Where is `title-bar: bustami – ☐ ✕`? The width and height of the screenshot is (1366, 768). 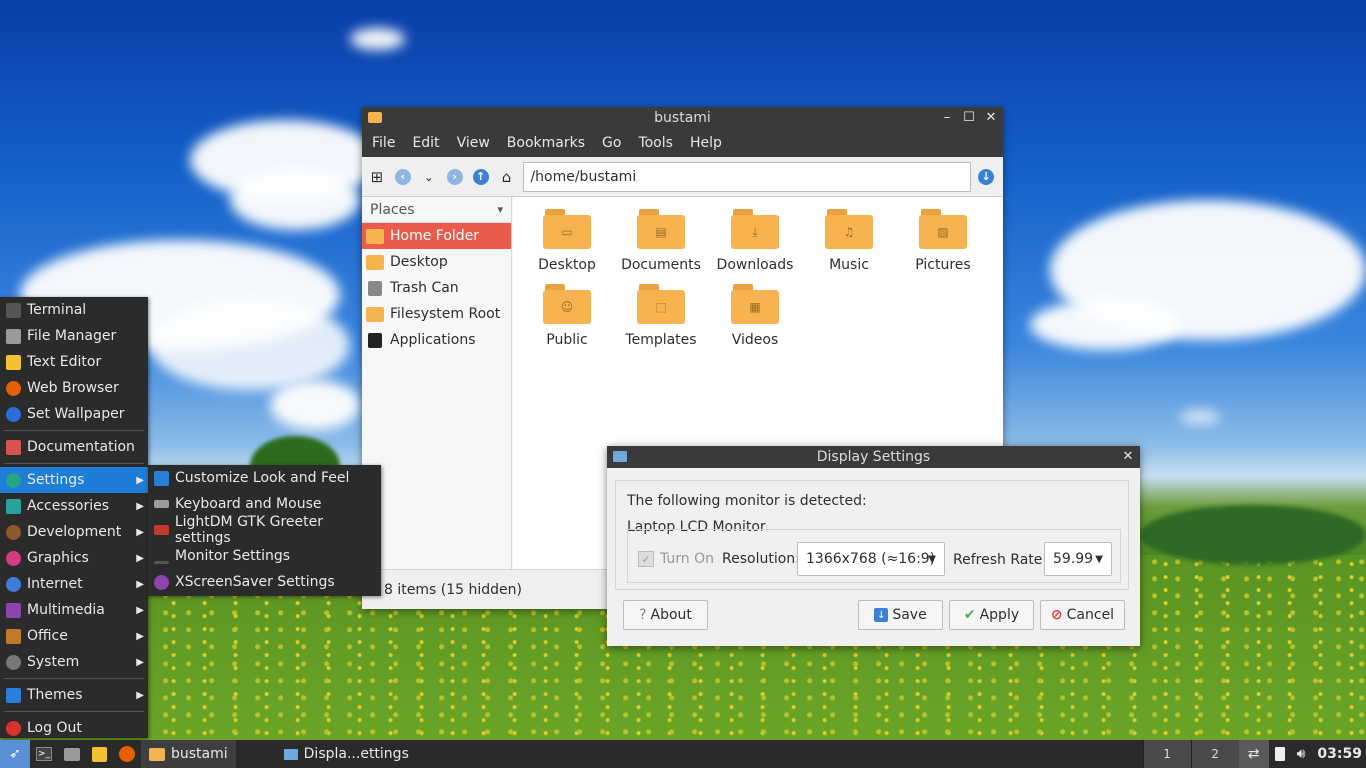
title-bar: bustami – ☐ ✕ is located at coordinates (682, 118).